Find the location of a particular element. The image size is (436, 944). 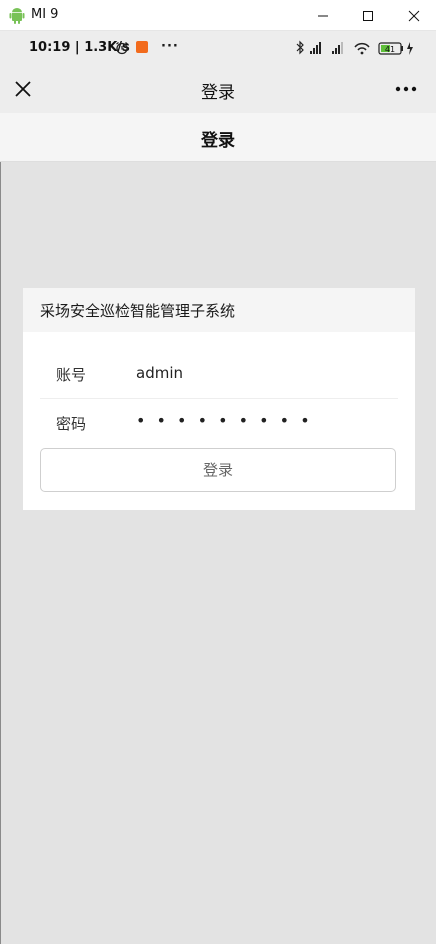

password-field: 密码 • • • • • • • • • is located at coordinates (219, 424).